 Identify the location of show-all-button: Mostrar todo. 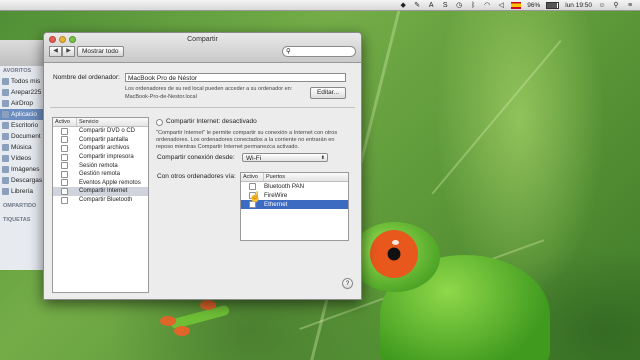
(100, 51).